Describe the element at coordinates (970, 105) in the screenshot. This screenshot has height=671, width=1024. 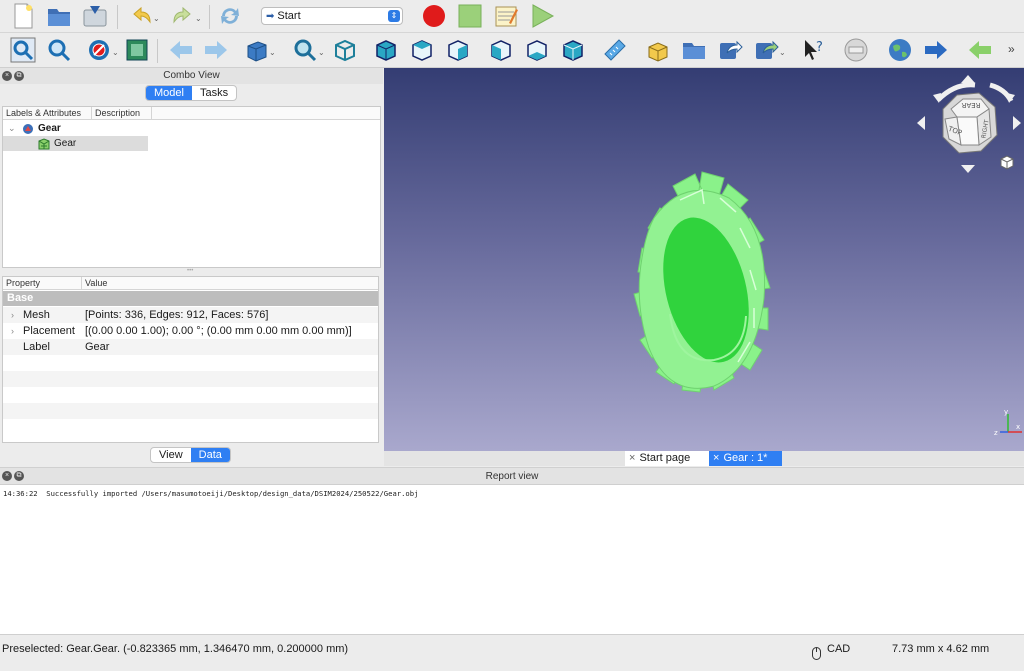
I see `navcube-rear-label: REAR` at that location.